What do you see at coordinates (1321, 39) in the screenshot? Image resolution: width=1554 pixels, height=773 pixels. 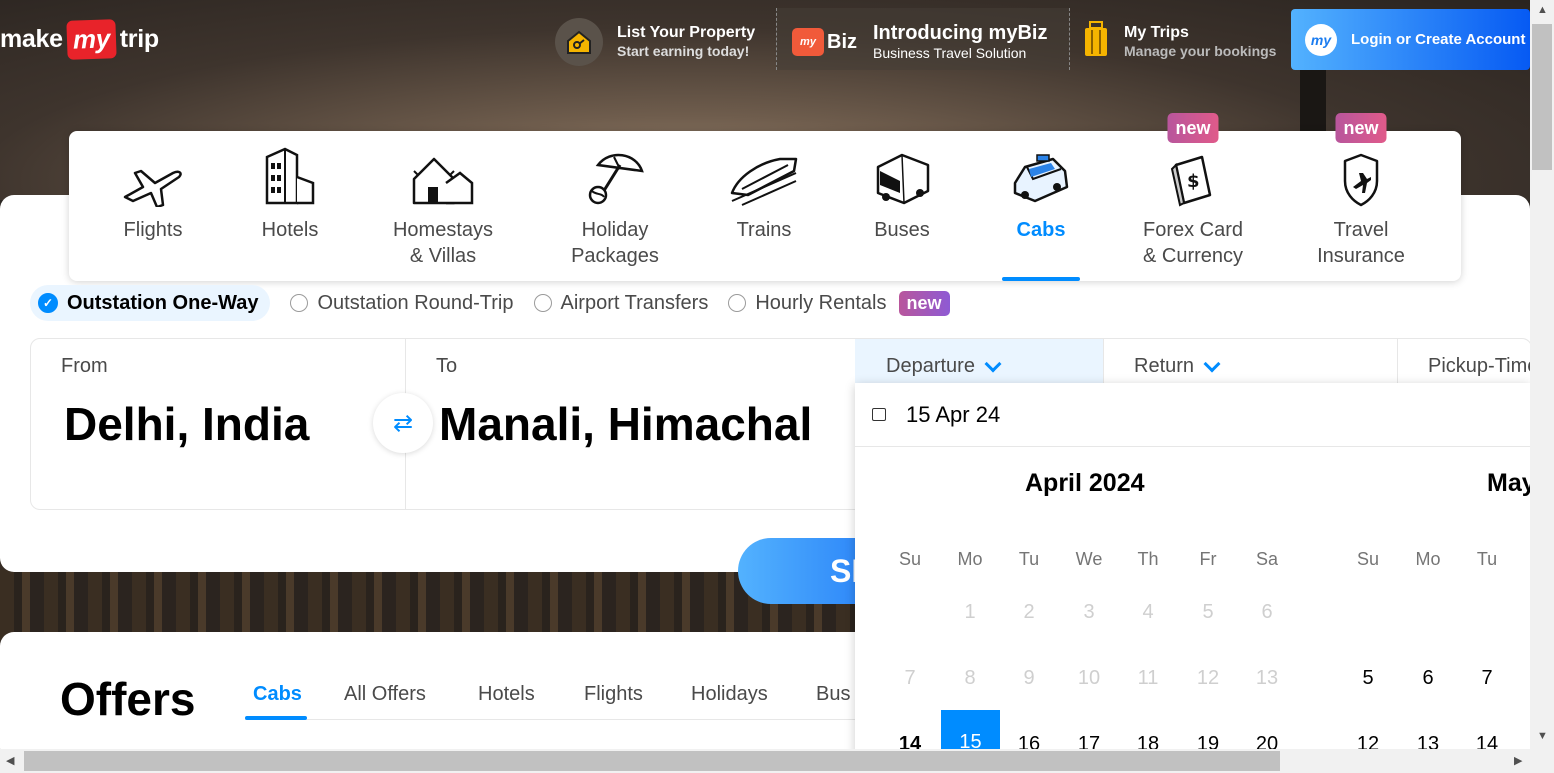 I see `user-avatar-icon: my` at bounding box center [1321, 39].